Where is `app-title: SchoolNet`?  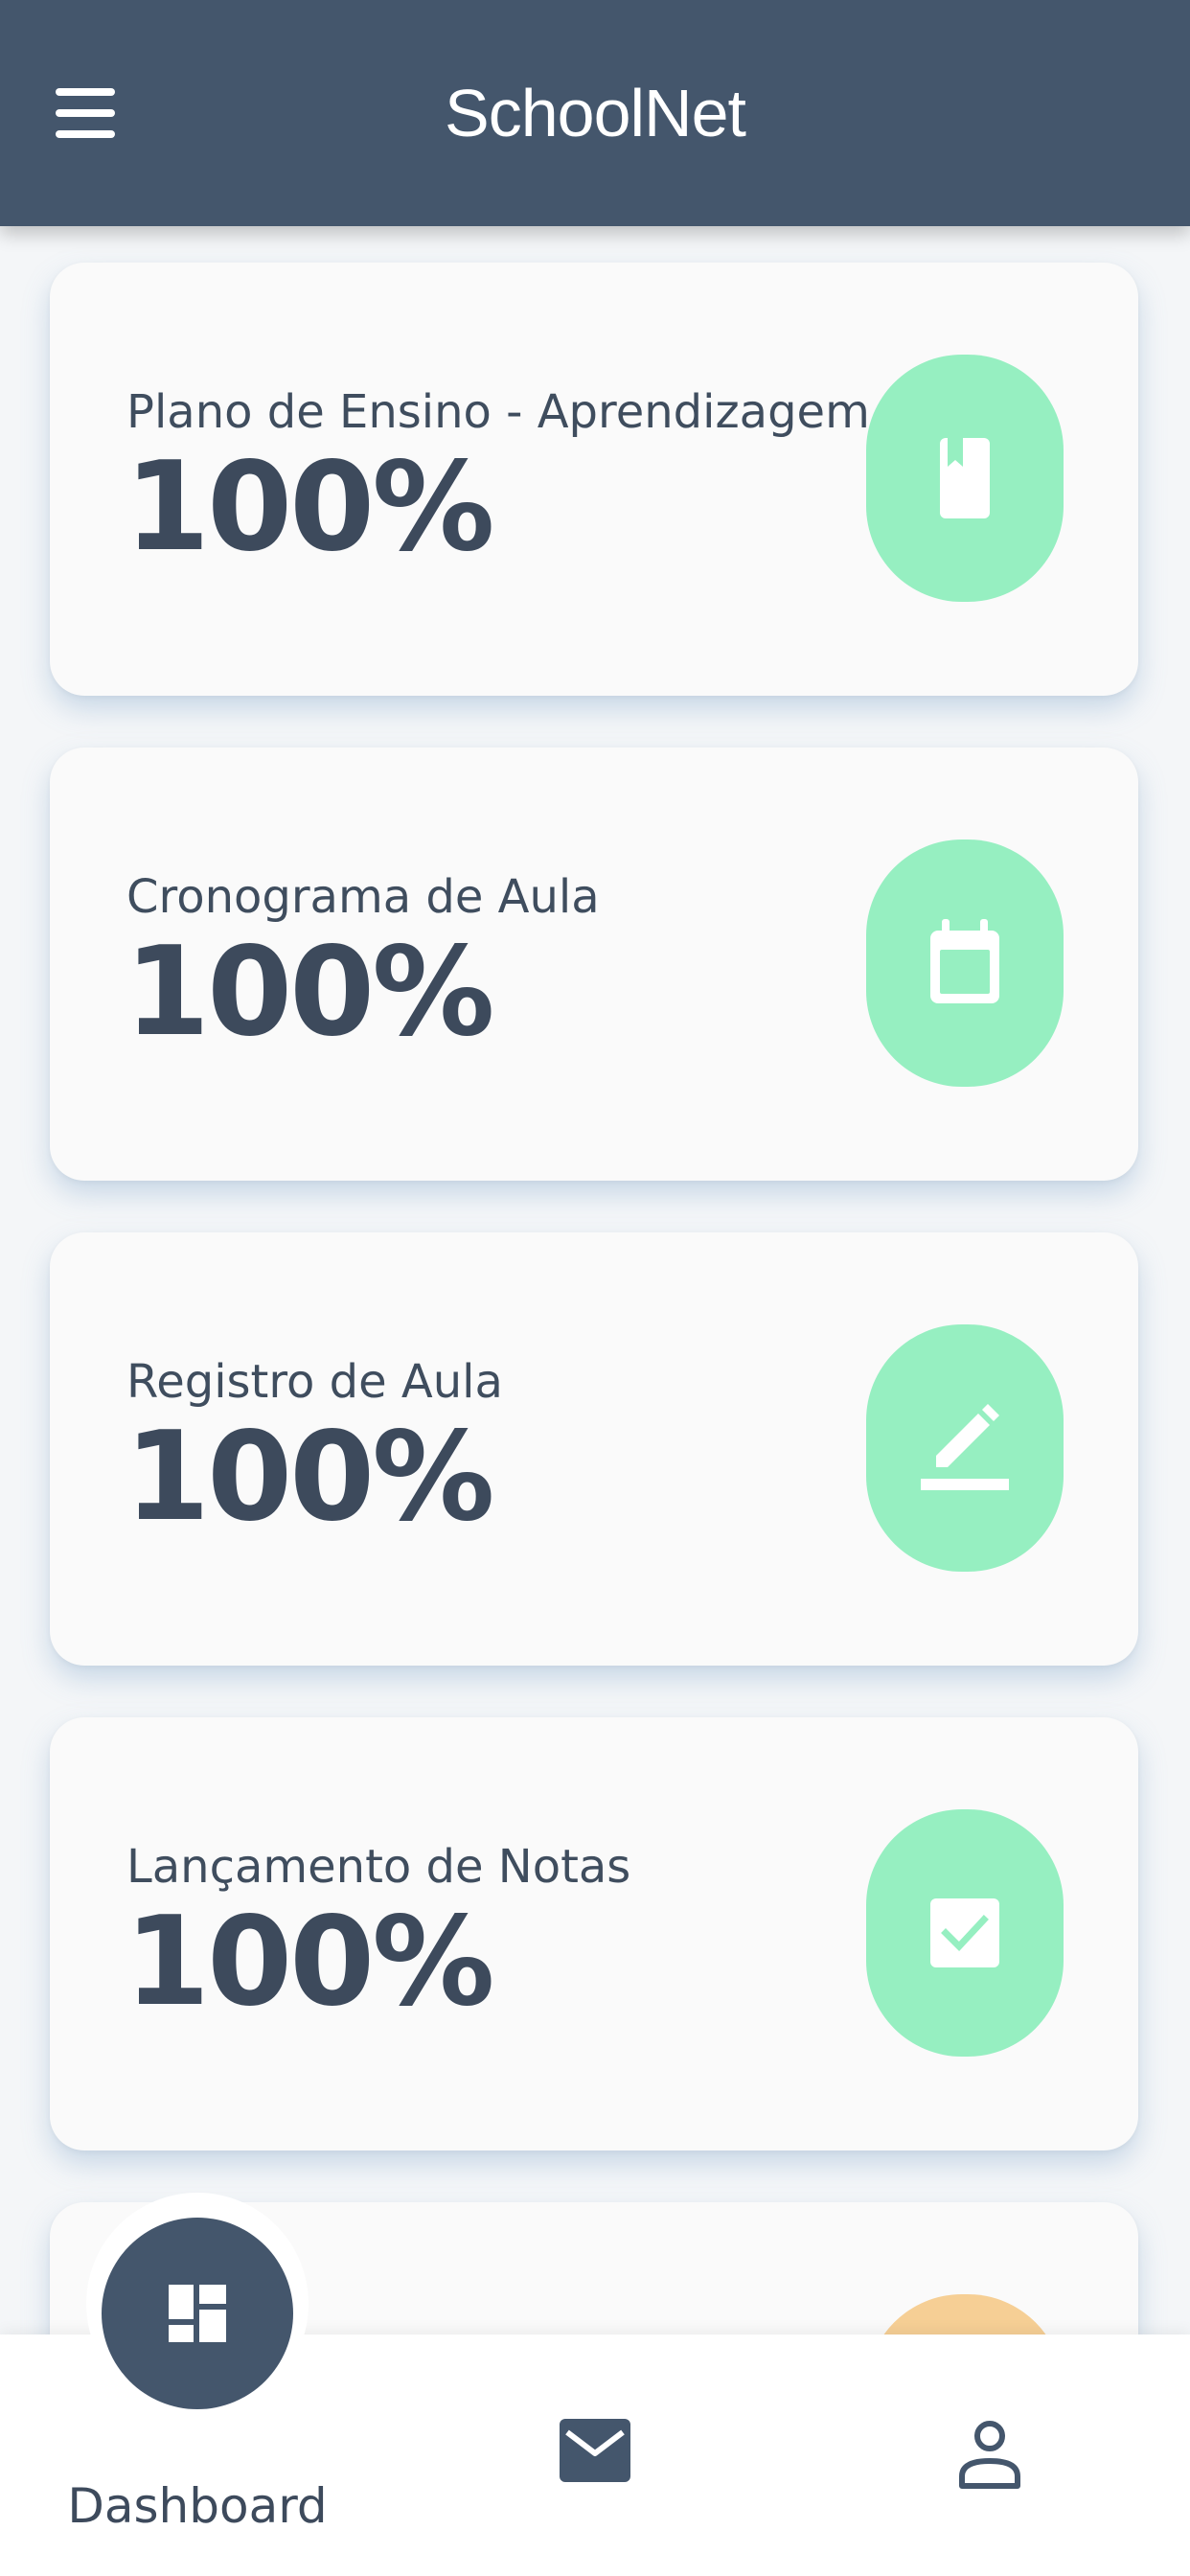
app-title: SchoolNet is located at coordinates (595, 113).